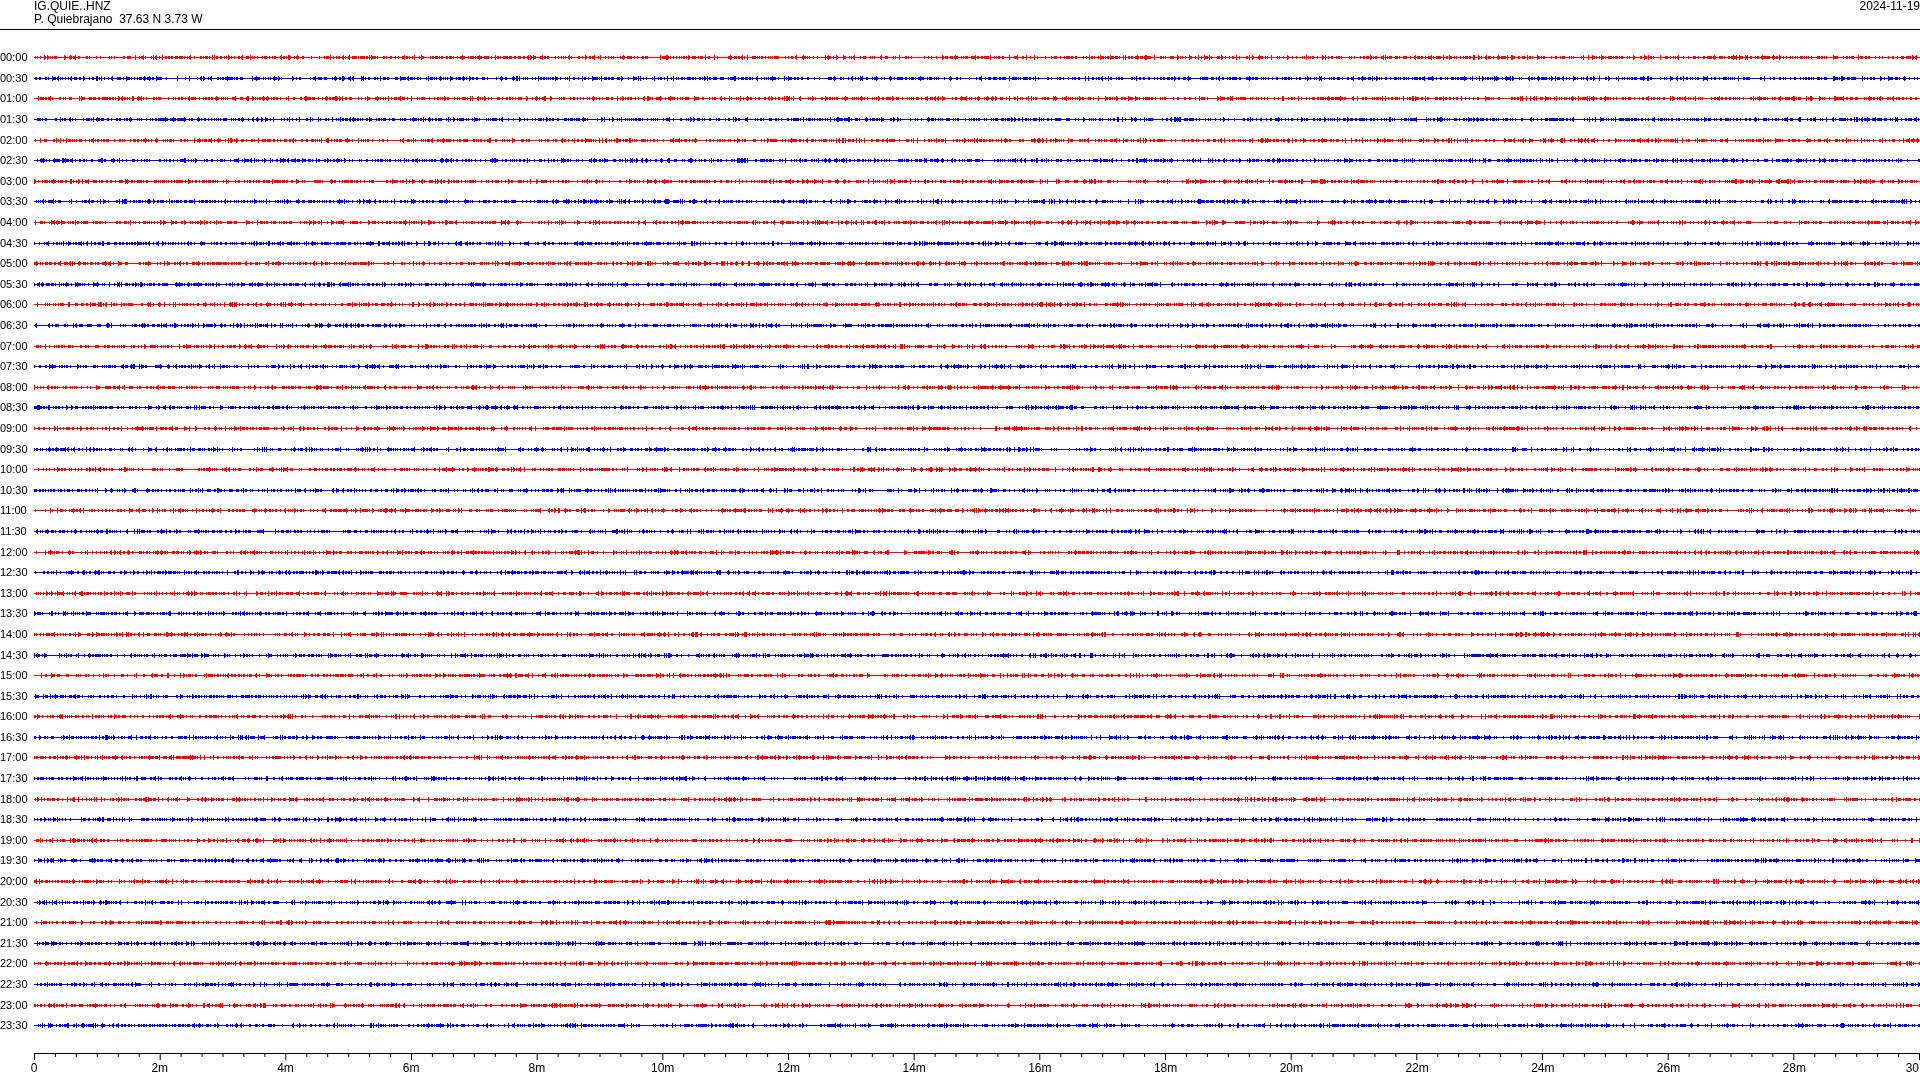 This screenshot has width=1920, height=1080. What do you see at coordinates (14, 139) in the screenshot?
I see `time-label: 02:00` at bounding box center [14, 139].